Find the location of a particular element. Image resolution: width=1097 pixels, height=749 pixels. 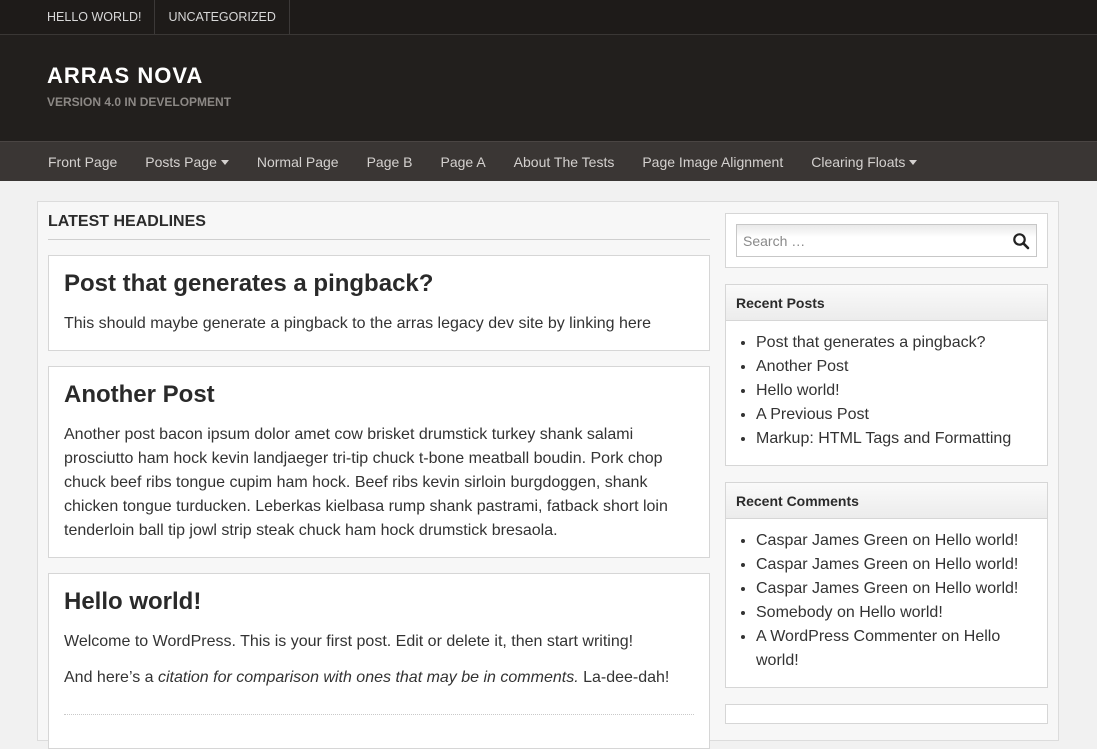

nav-item-normal-page: Normal Page is located at coordinates (298, 161).